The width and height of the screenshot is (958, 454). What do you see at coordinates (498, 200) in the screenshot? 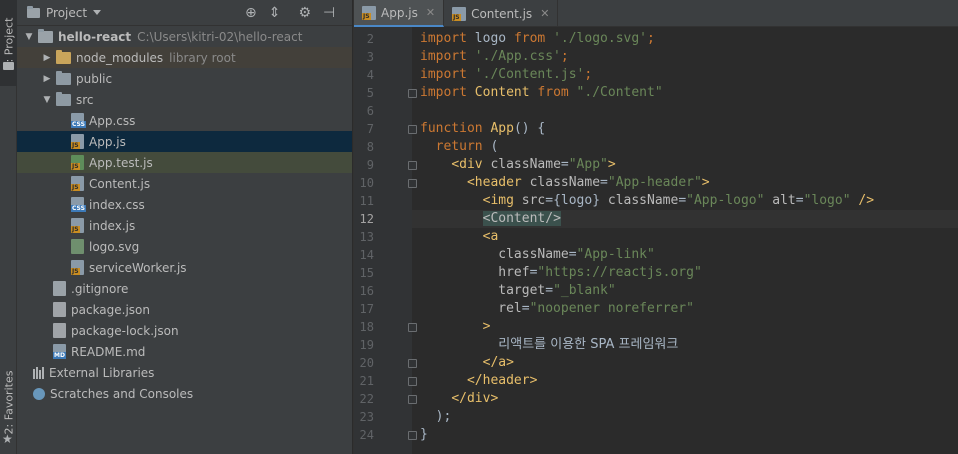
I see `code-token: <img` at bounding box center [498, 200].